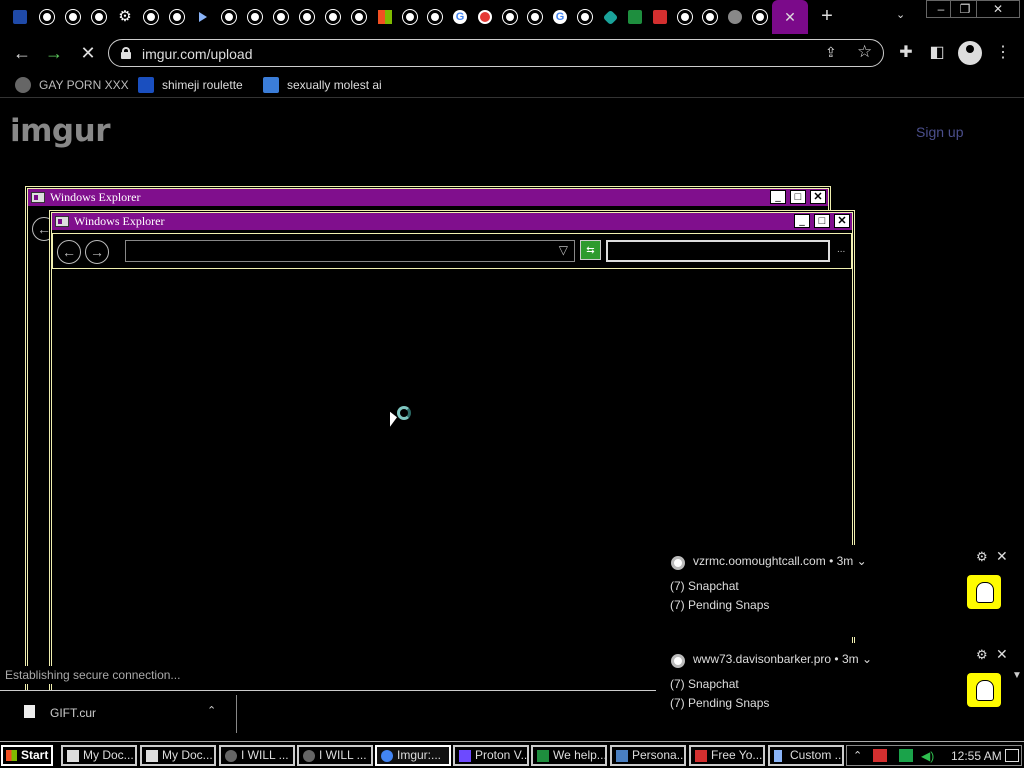  I want to click on flag-icon, so click(880, 755).